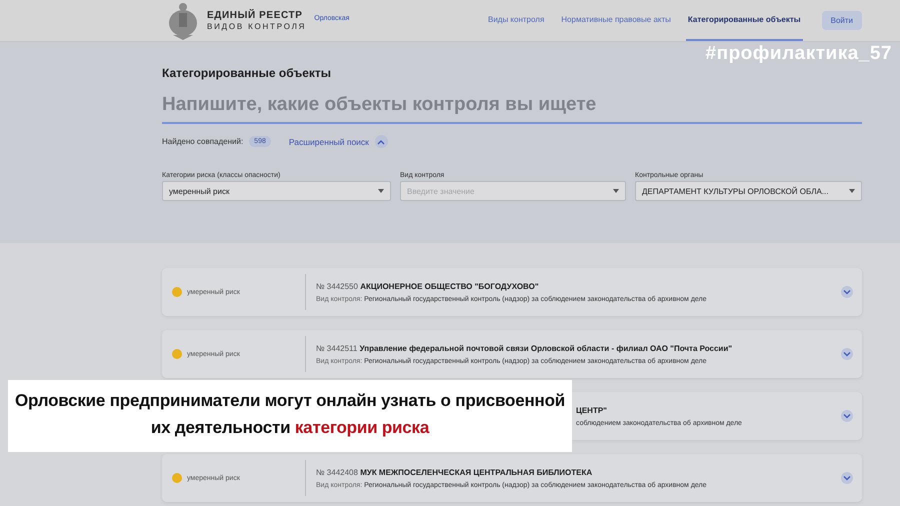 The height and width of the screenshot is (506, 900). Describe the element at coordinates (616, 20) in the screenshot. I see `nav-tab: Нормативные правовые акты` at that location.